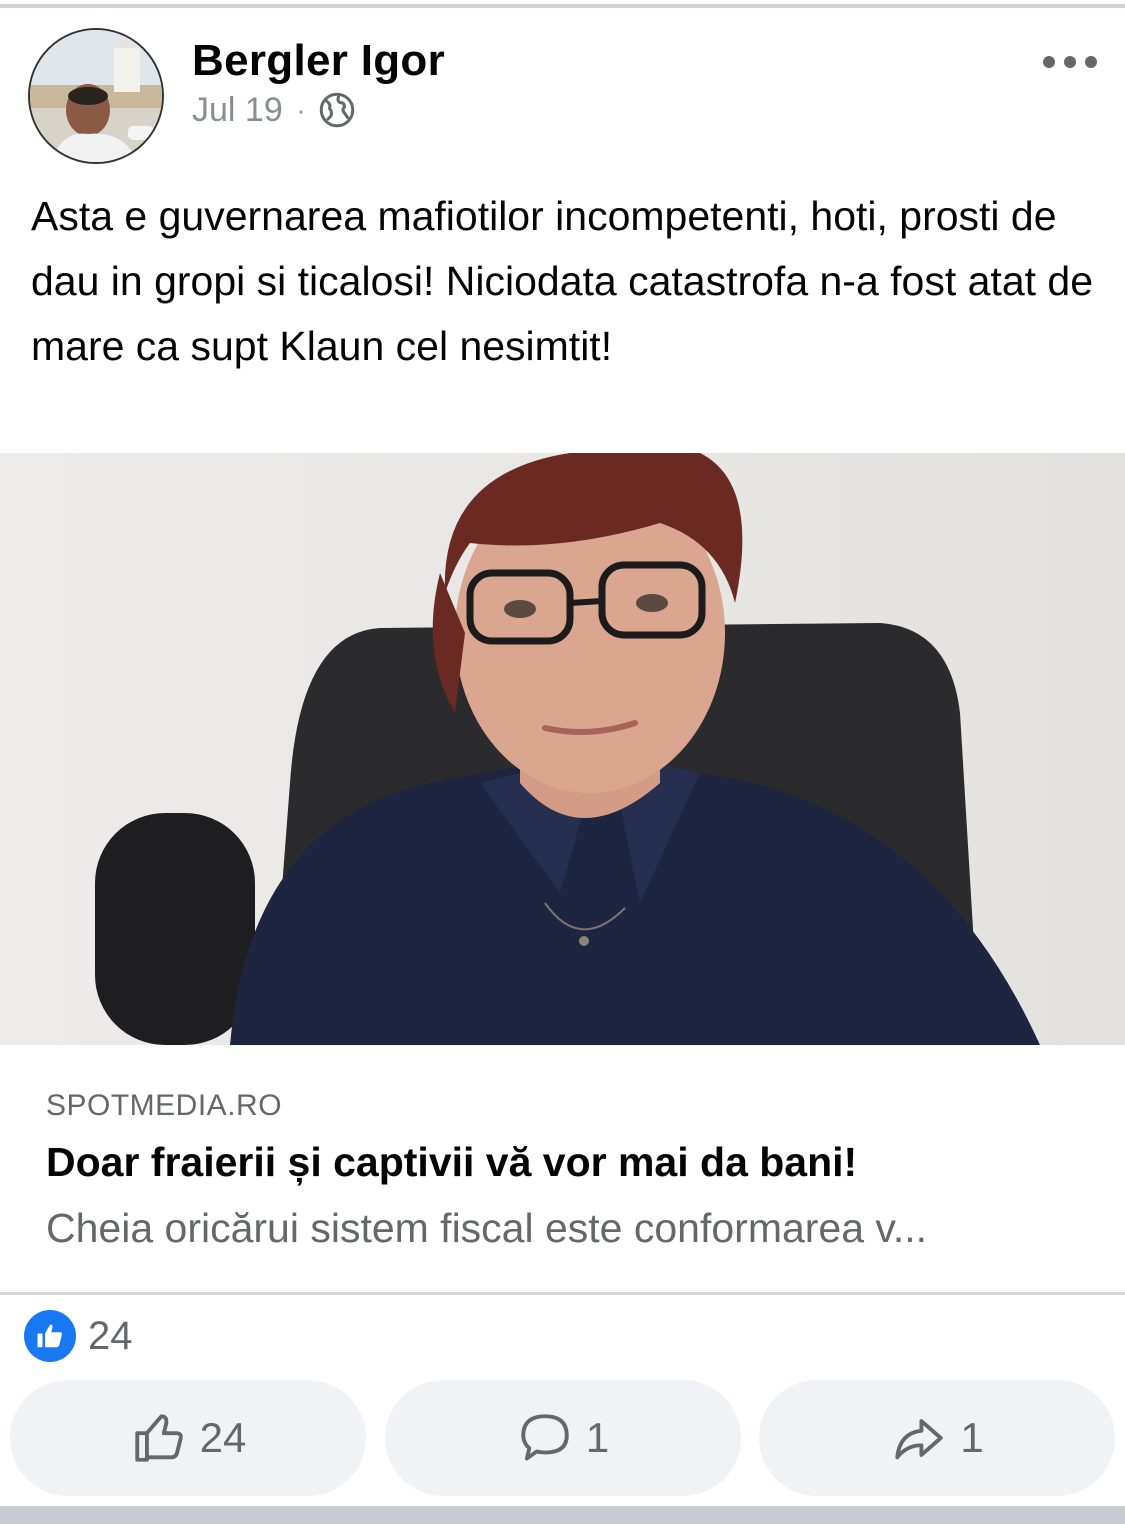 This screenshot has height=1524, width=1125. I want to click on bottom-divider, so click(562, 1515).